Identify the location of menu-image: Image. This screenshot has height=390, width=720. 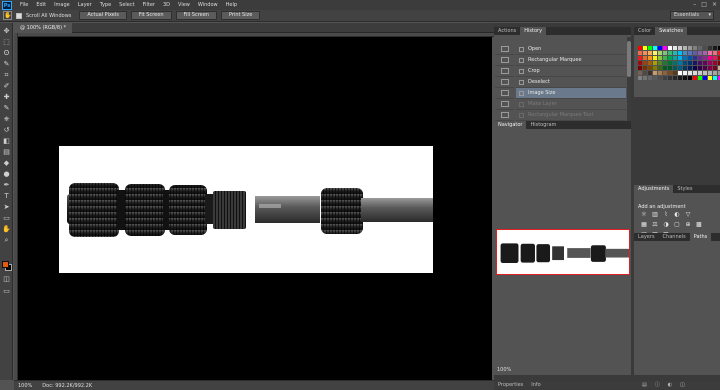
(62, 5).